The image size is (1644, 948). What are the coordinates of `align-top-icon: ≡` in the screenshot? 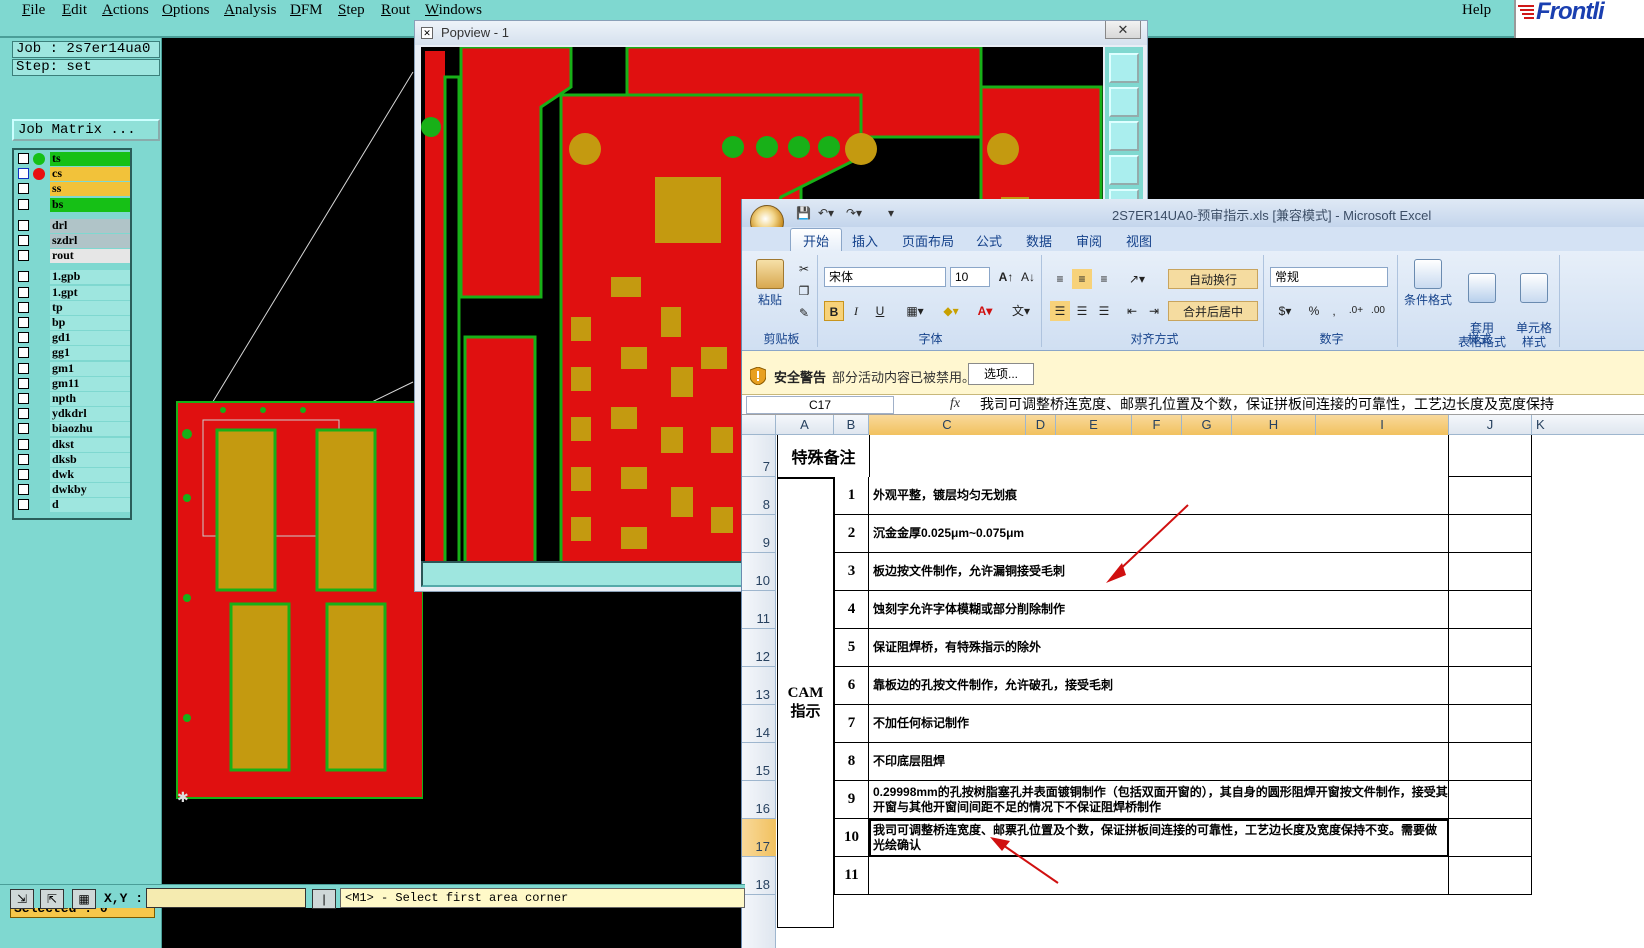 It's located at (1060, 279).